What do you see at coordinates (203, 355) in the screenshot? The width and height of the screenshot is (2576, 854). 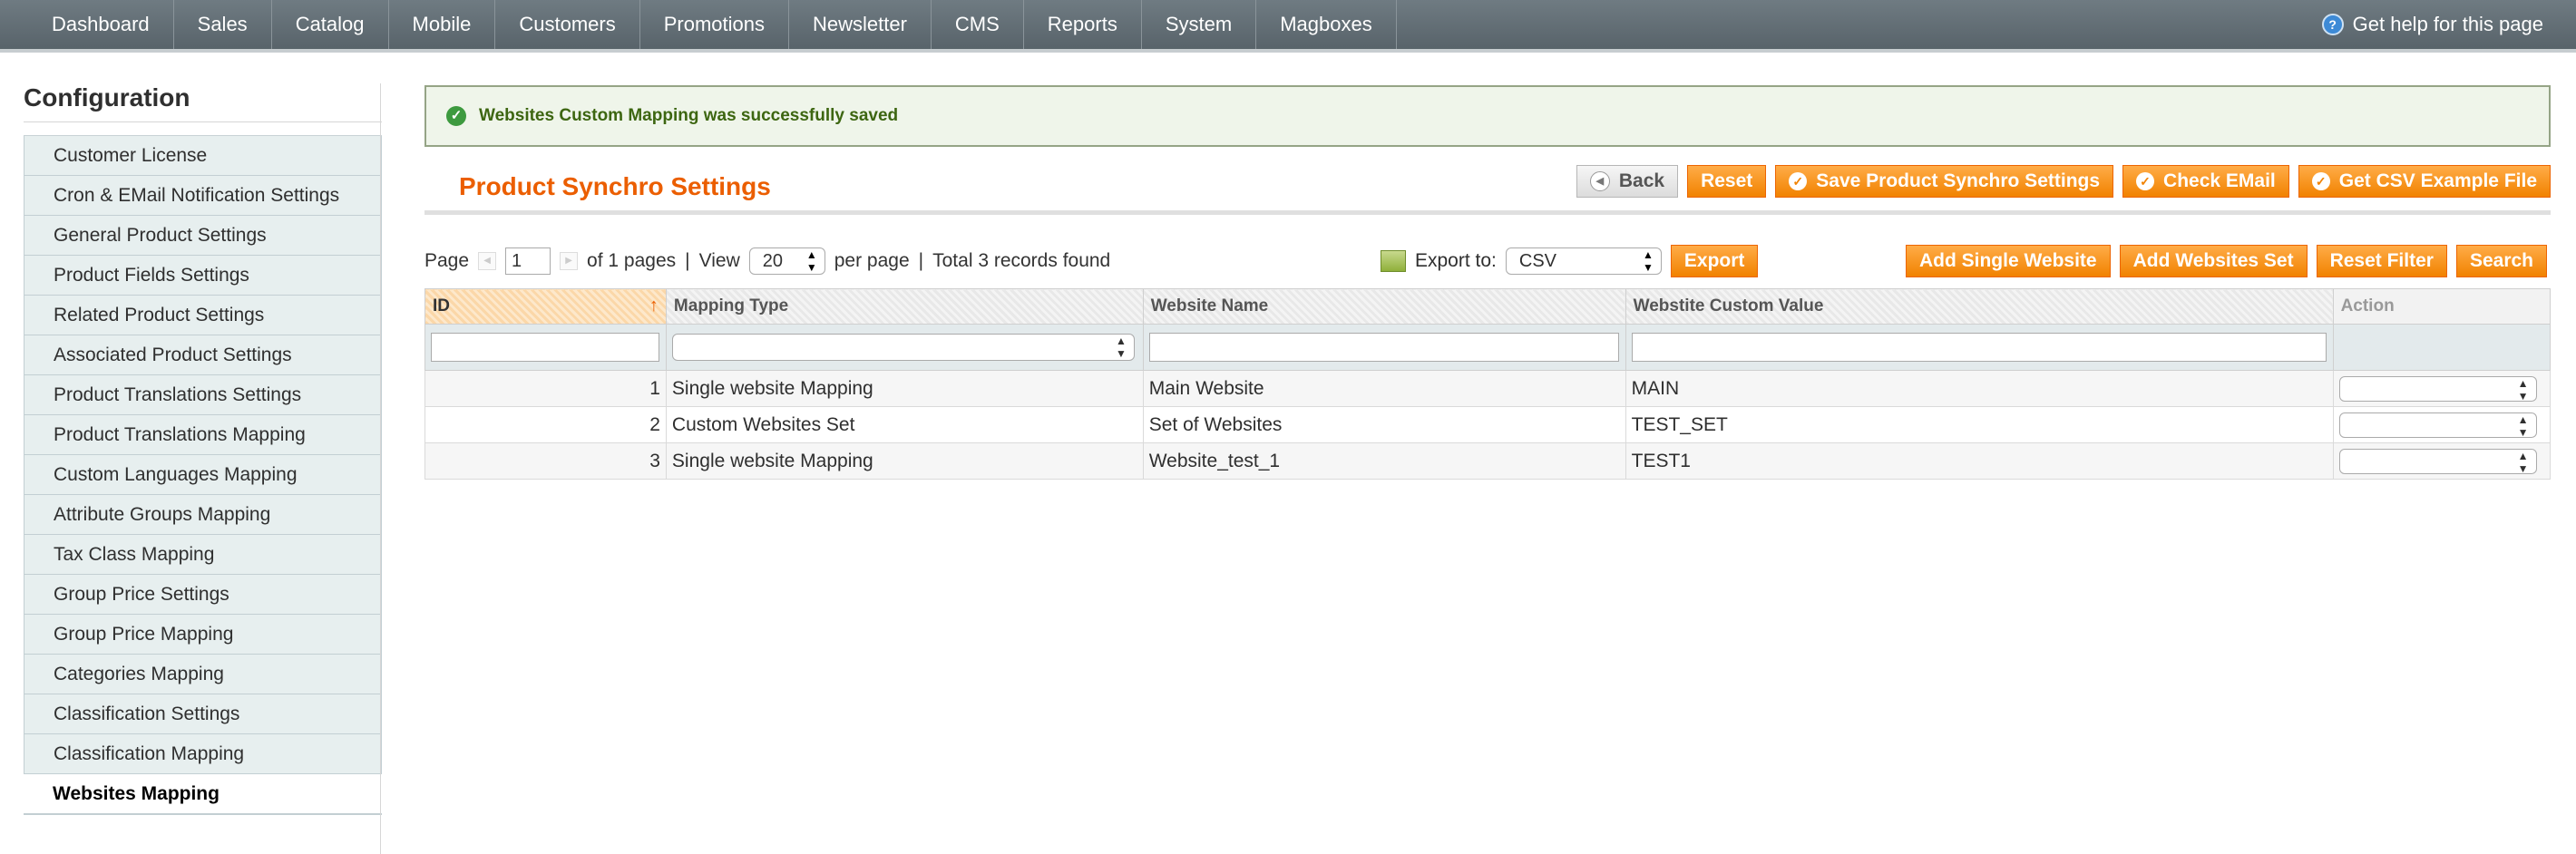 I see `sidebar-item-associated-product: Associated Product Settings` at bounding box center [203, 355].